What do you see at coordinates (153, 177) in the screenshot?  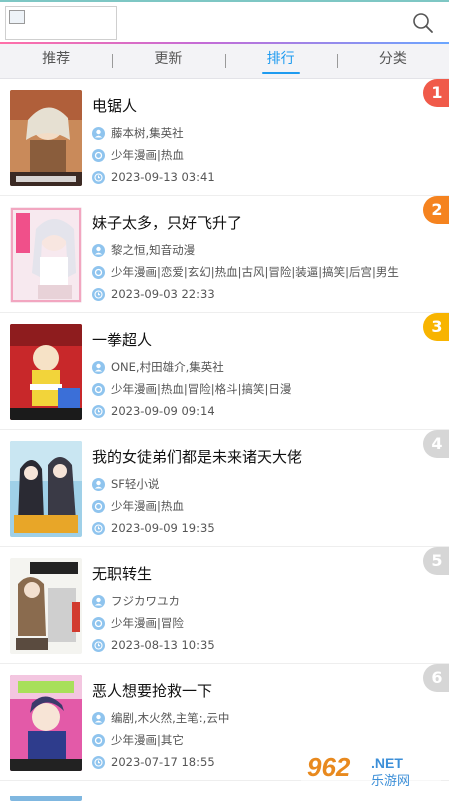 I see `time-row: 2023-09-13 03:41` at bounding box center [153, 177].